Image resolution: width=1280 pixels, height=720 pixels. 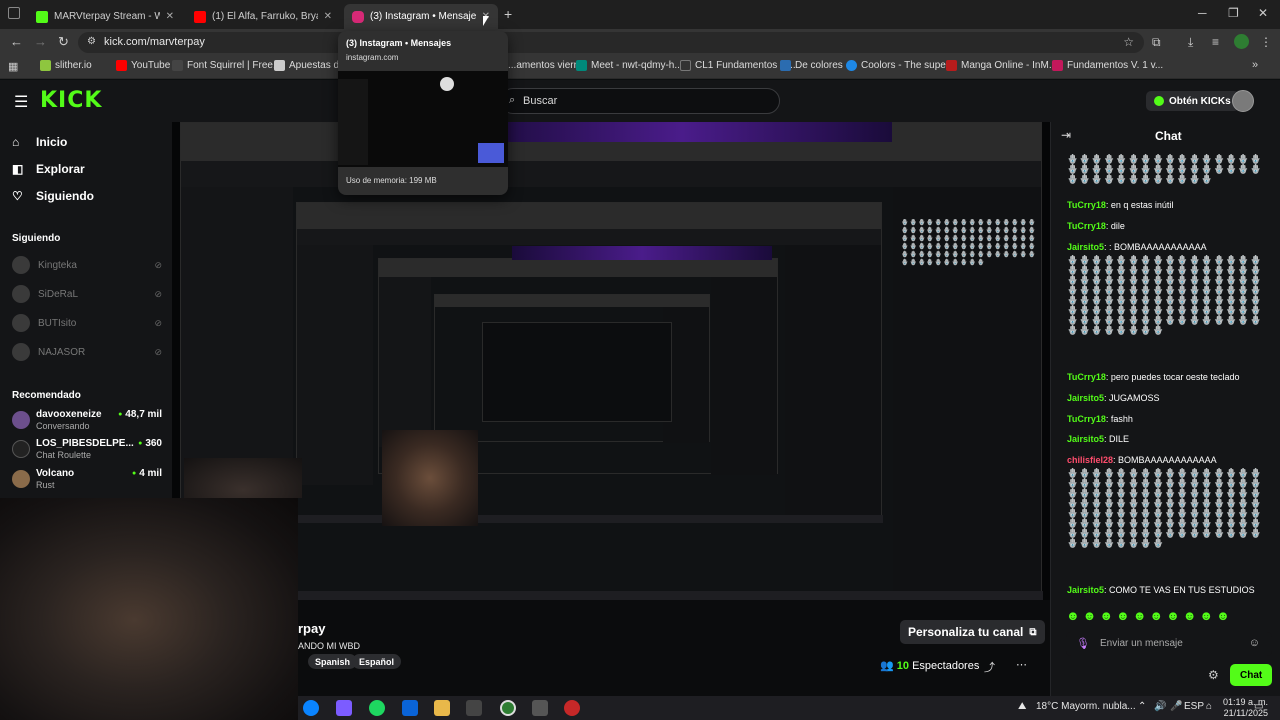 I want to click on bookmark-item: slither.io, so click(x=66, y=65).